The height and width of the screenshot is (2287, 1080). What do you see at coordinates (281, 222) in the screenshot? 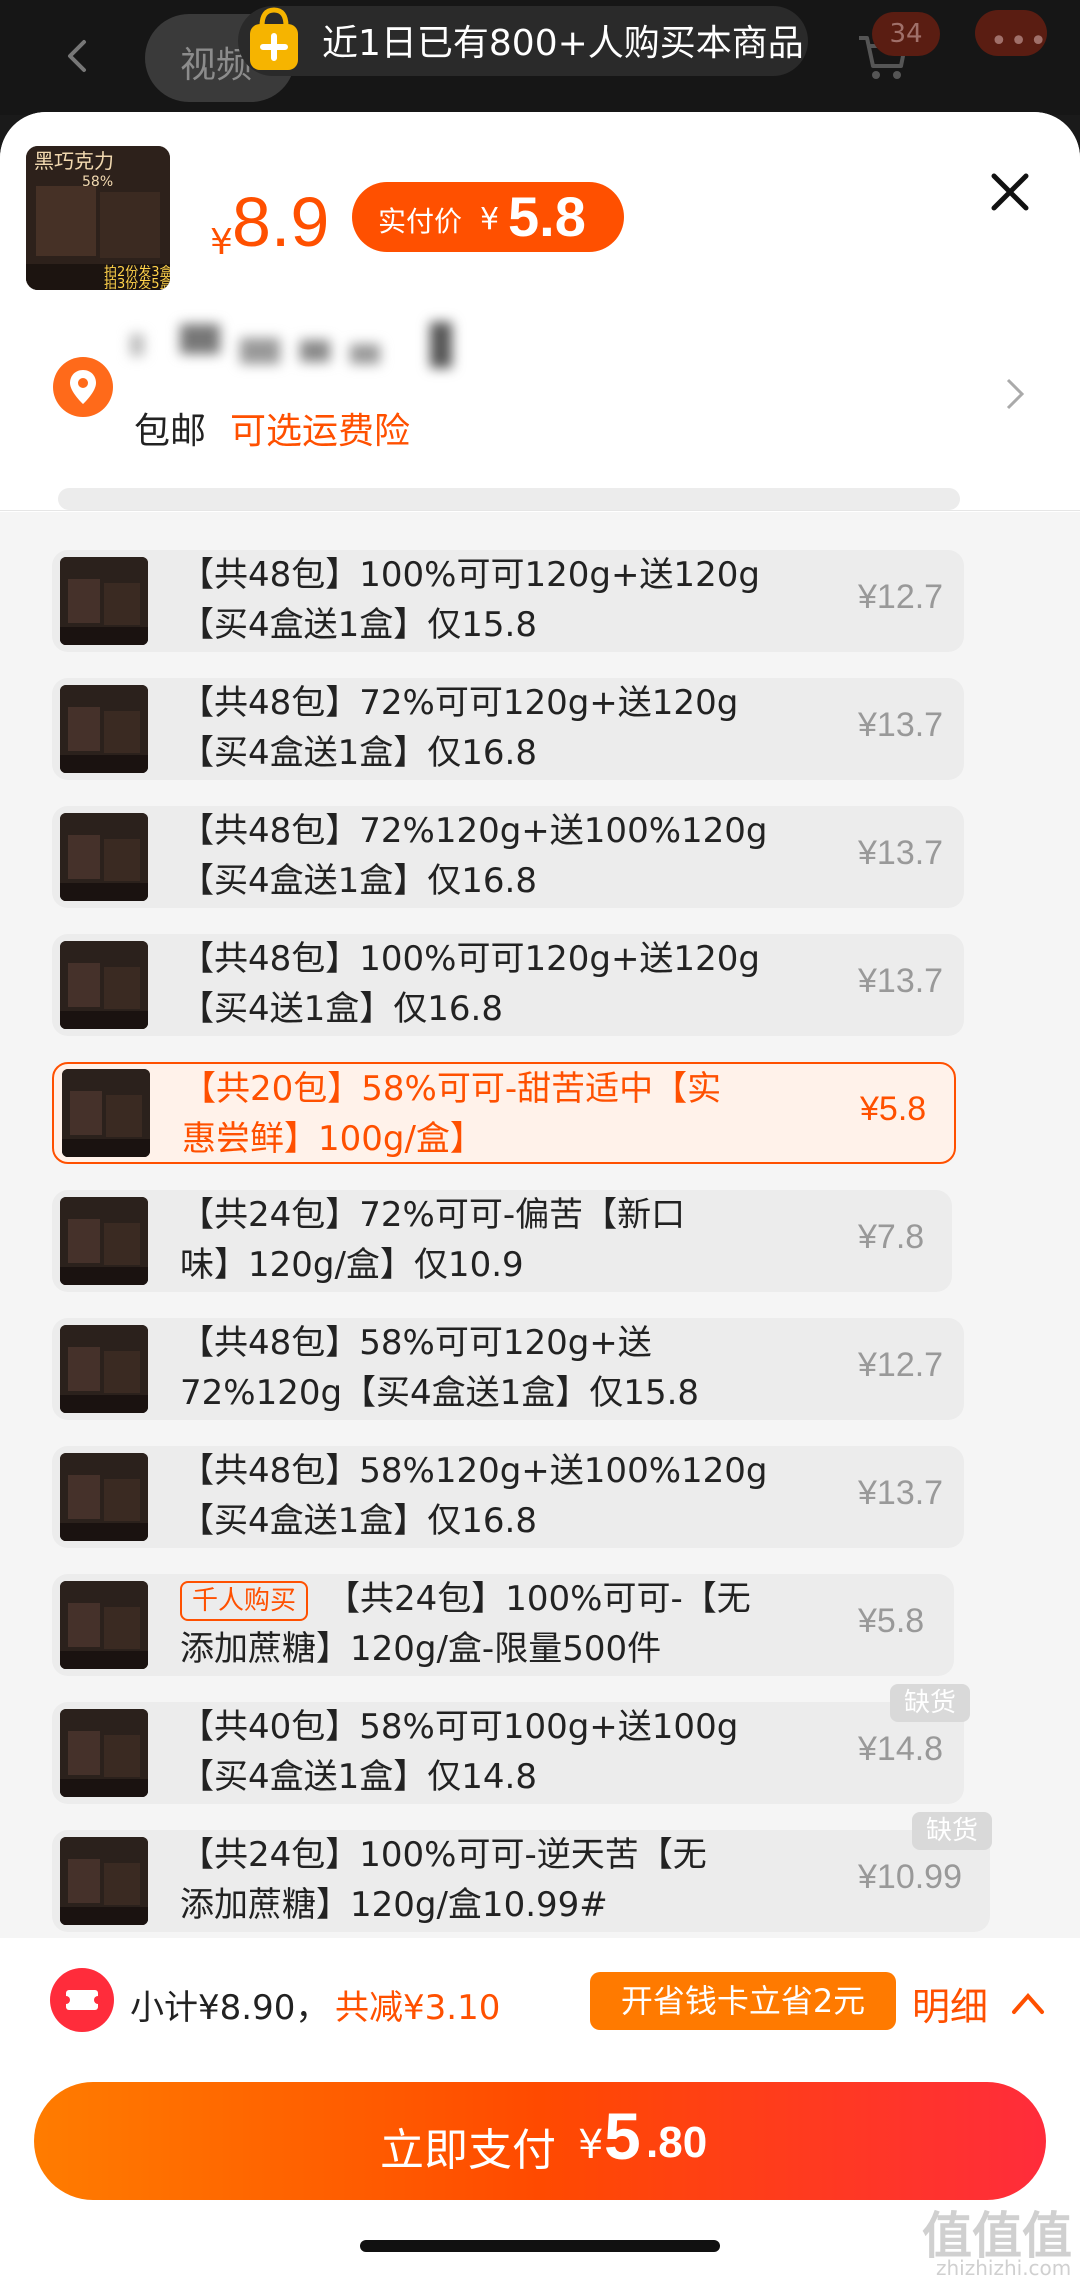
I see `price-value: 8.9` at bounding box center [281, 222].